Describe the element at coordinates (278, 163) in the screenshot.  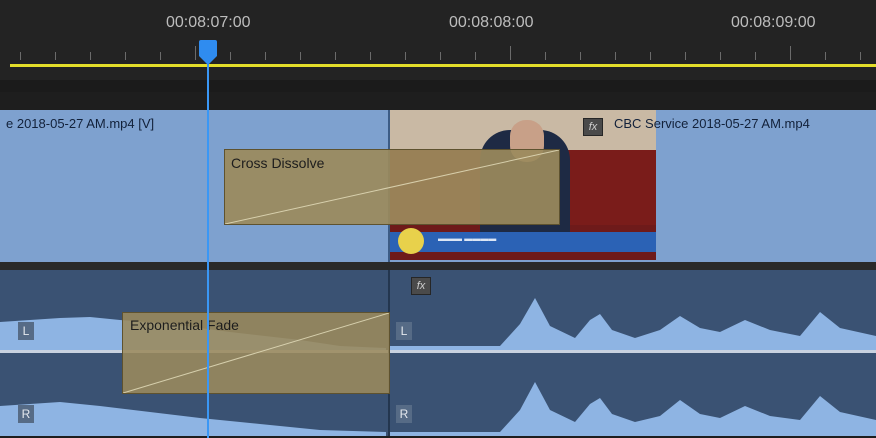
I see `cross-dissolve-label: Cross Dissolve` at that location.